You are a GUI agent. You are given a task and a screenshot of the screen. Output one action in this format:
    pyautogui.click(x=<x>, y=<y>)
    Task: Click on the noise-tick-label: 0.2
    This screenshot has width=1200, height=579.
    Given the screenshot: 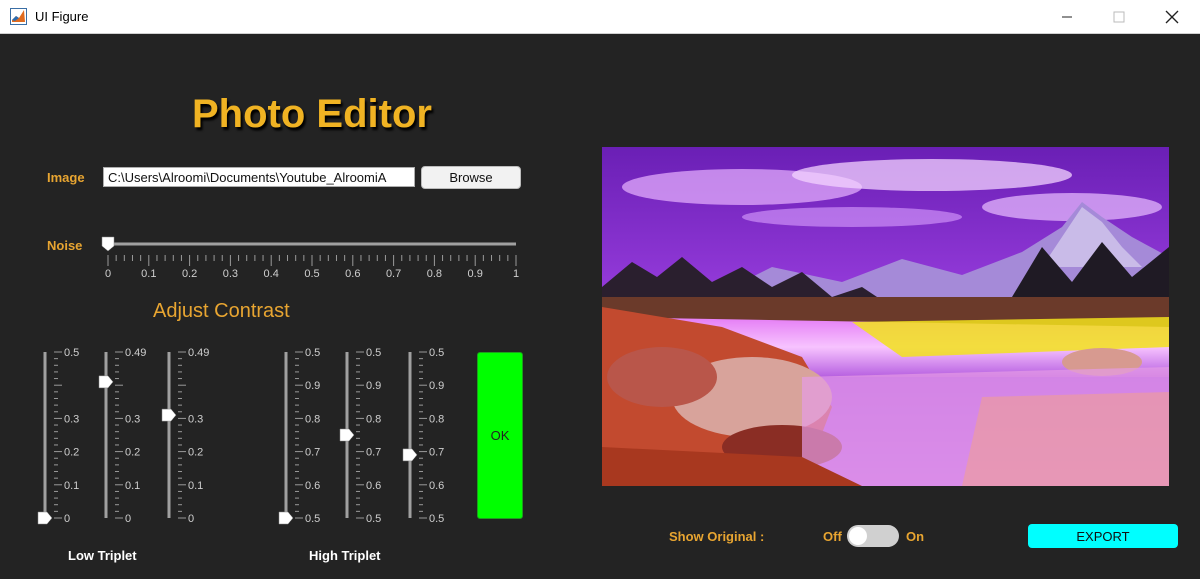 What is the action you would take?
    pyautogui.click(x=189, y=274)
    